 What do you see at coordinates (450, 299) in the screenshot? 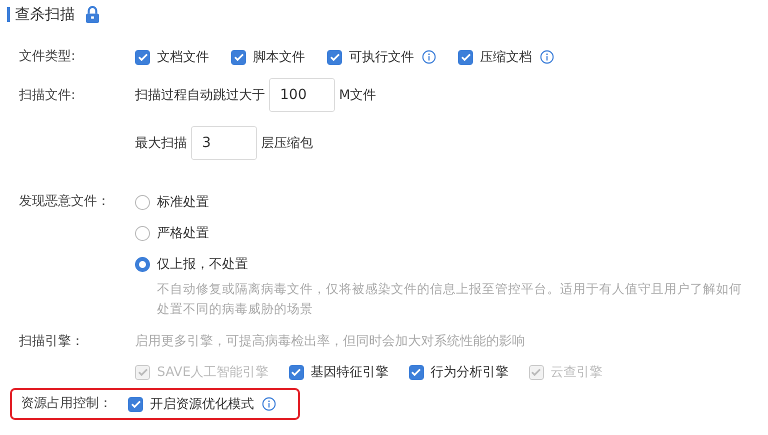
I see `option-description: 不自动修复或隔离病毒文件，仅将被感染文件的信息上报至管控平台。适用于有人值守且用户了解如何处置不同的病毒威胁的场景` at bounding box center [450, 299].